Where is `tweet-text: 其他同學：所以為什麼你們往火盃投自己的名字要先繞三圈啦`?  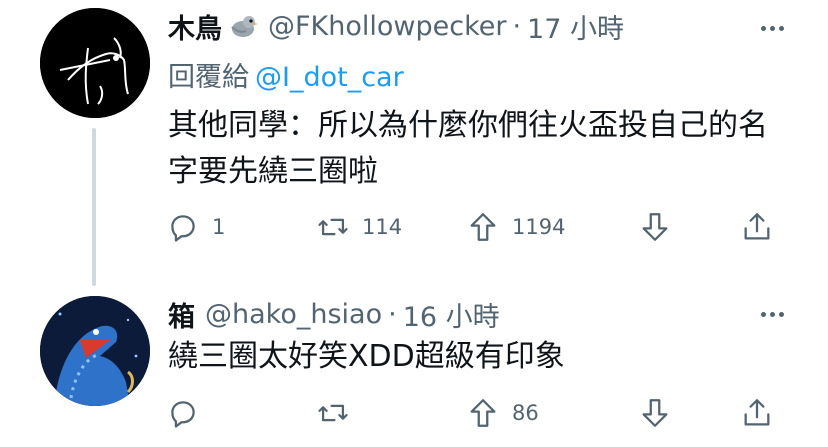
tweet-text: 其他同學：所以為什麼你們往火盃投自己的名字要先繞三圈啦 is located at coordinates (468, 148).